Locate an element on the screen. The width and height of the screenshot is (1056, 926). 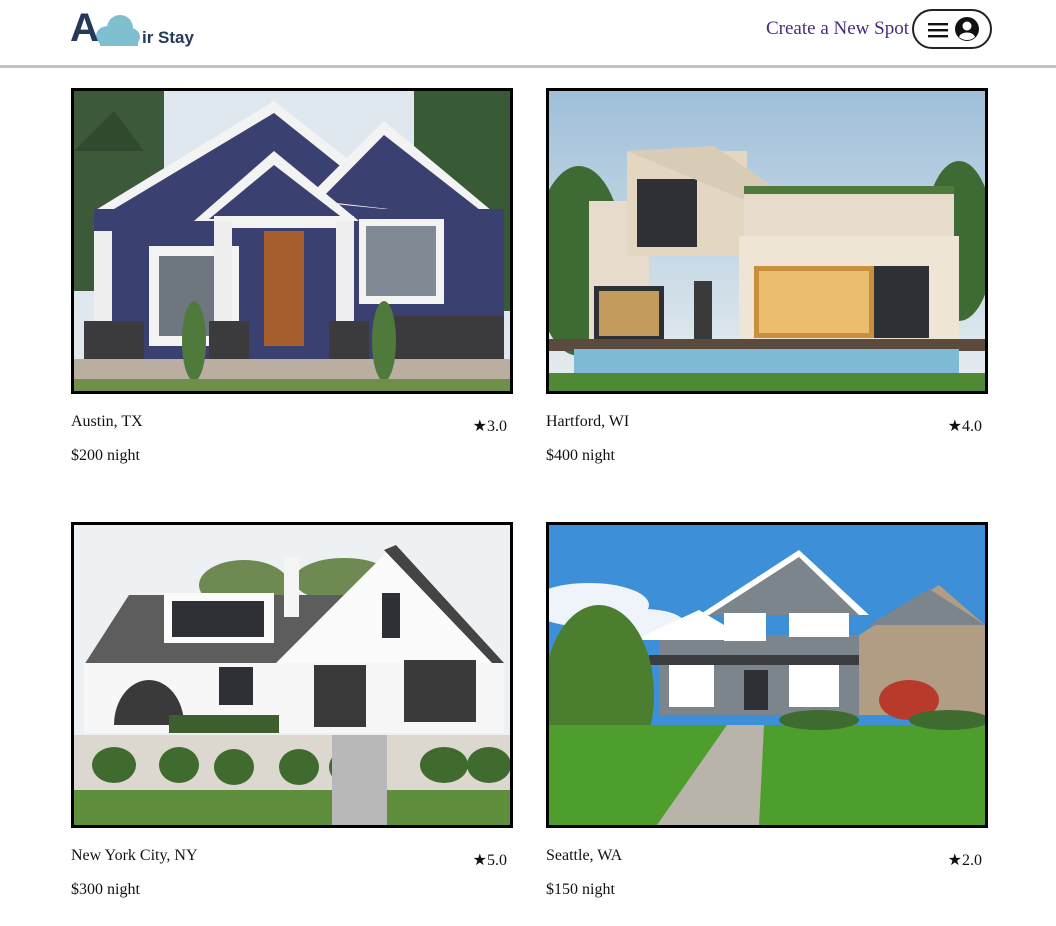
spot-price: $150 night is located at coordinates (580, 889).